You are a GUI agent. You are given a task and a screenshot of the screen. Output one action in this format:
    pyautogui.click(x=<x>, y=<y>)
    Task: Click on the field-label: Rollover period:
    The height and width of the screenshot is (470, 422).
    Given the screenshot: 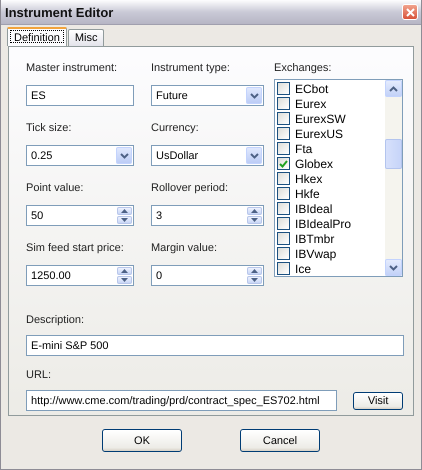 What is the action you would take?
    pyautogui.click(x=190, y=188)
    